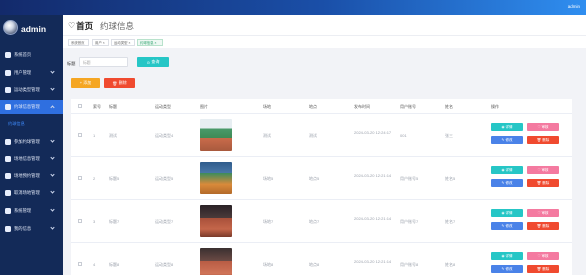  What do you see at coordinates (8, 229) in the screenshot?
I see `profile-icon` at bounding box center [8, 229].